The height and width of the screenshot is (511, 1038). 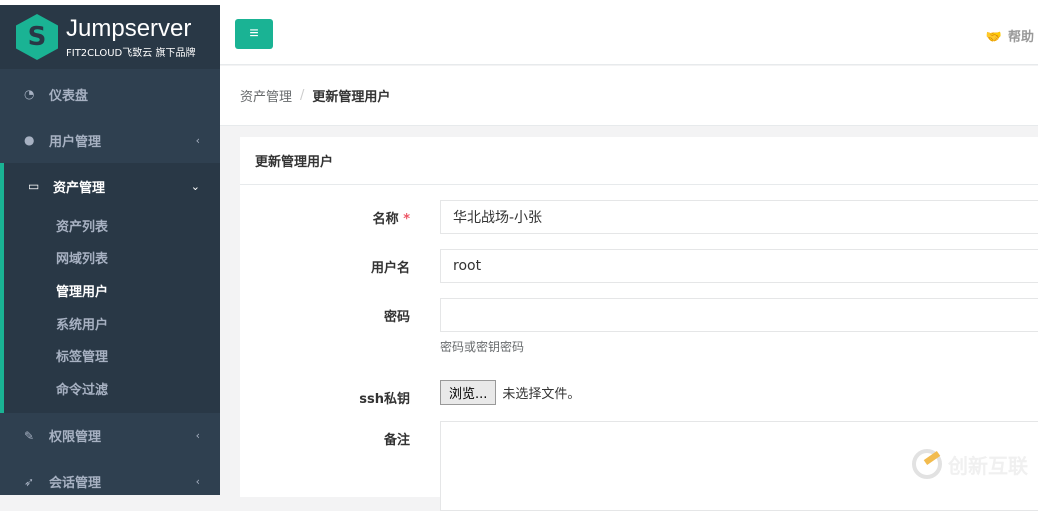 What do you see at coordinates (29, 435) in the screenshot?
I see `edit-icon: ✎` at bounding box center [29, 435].